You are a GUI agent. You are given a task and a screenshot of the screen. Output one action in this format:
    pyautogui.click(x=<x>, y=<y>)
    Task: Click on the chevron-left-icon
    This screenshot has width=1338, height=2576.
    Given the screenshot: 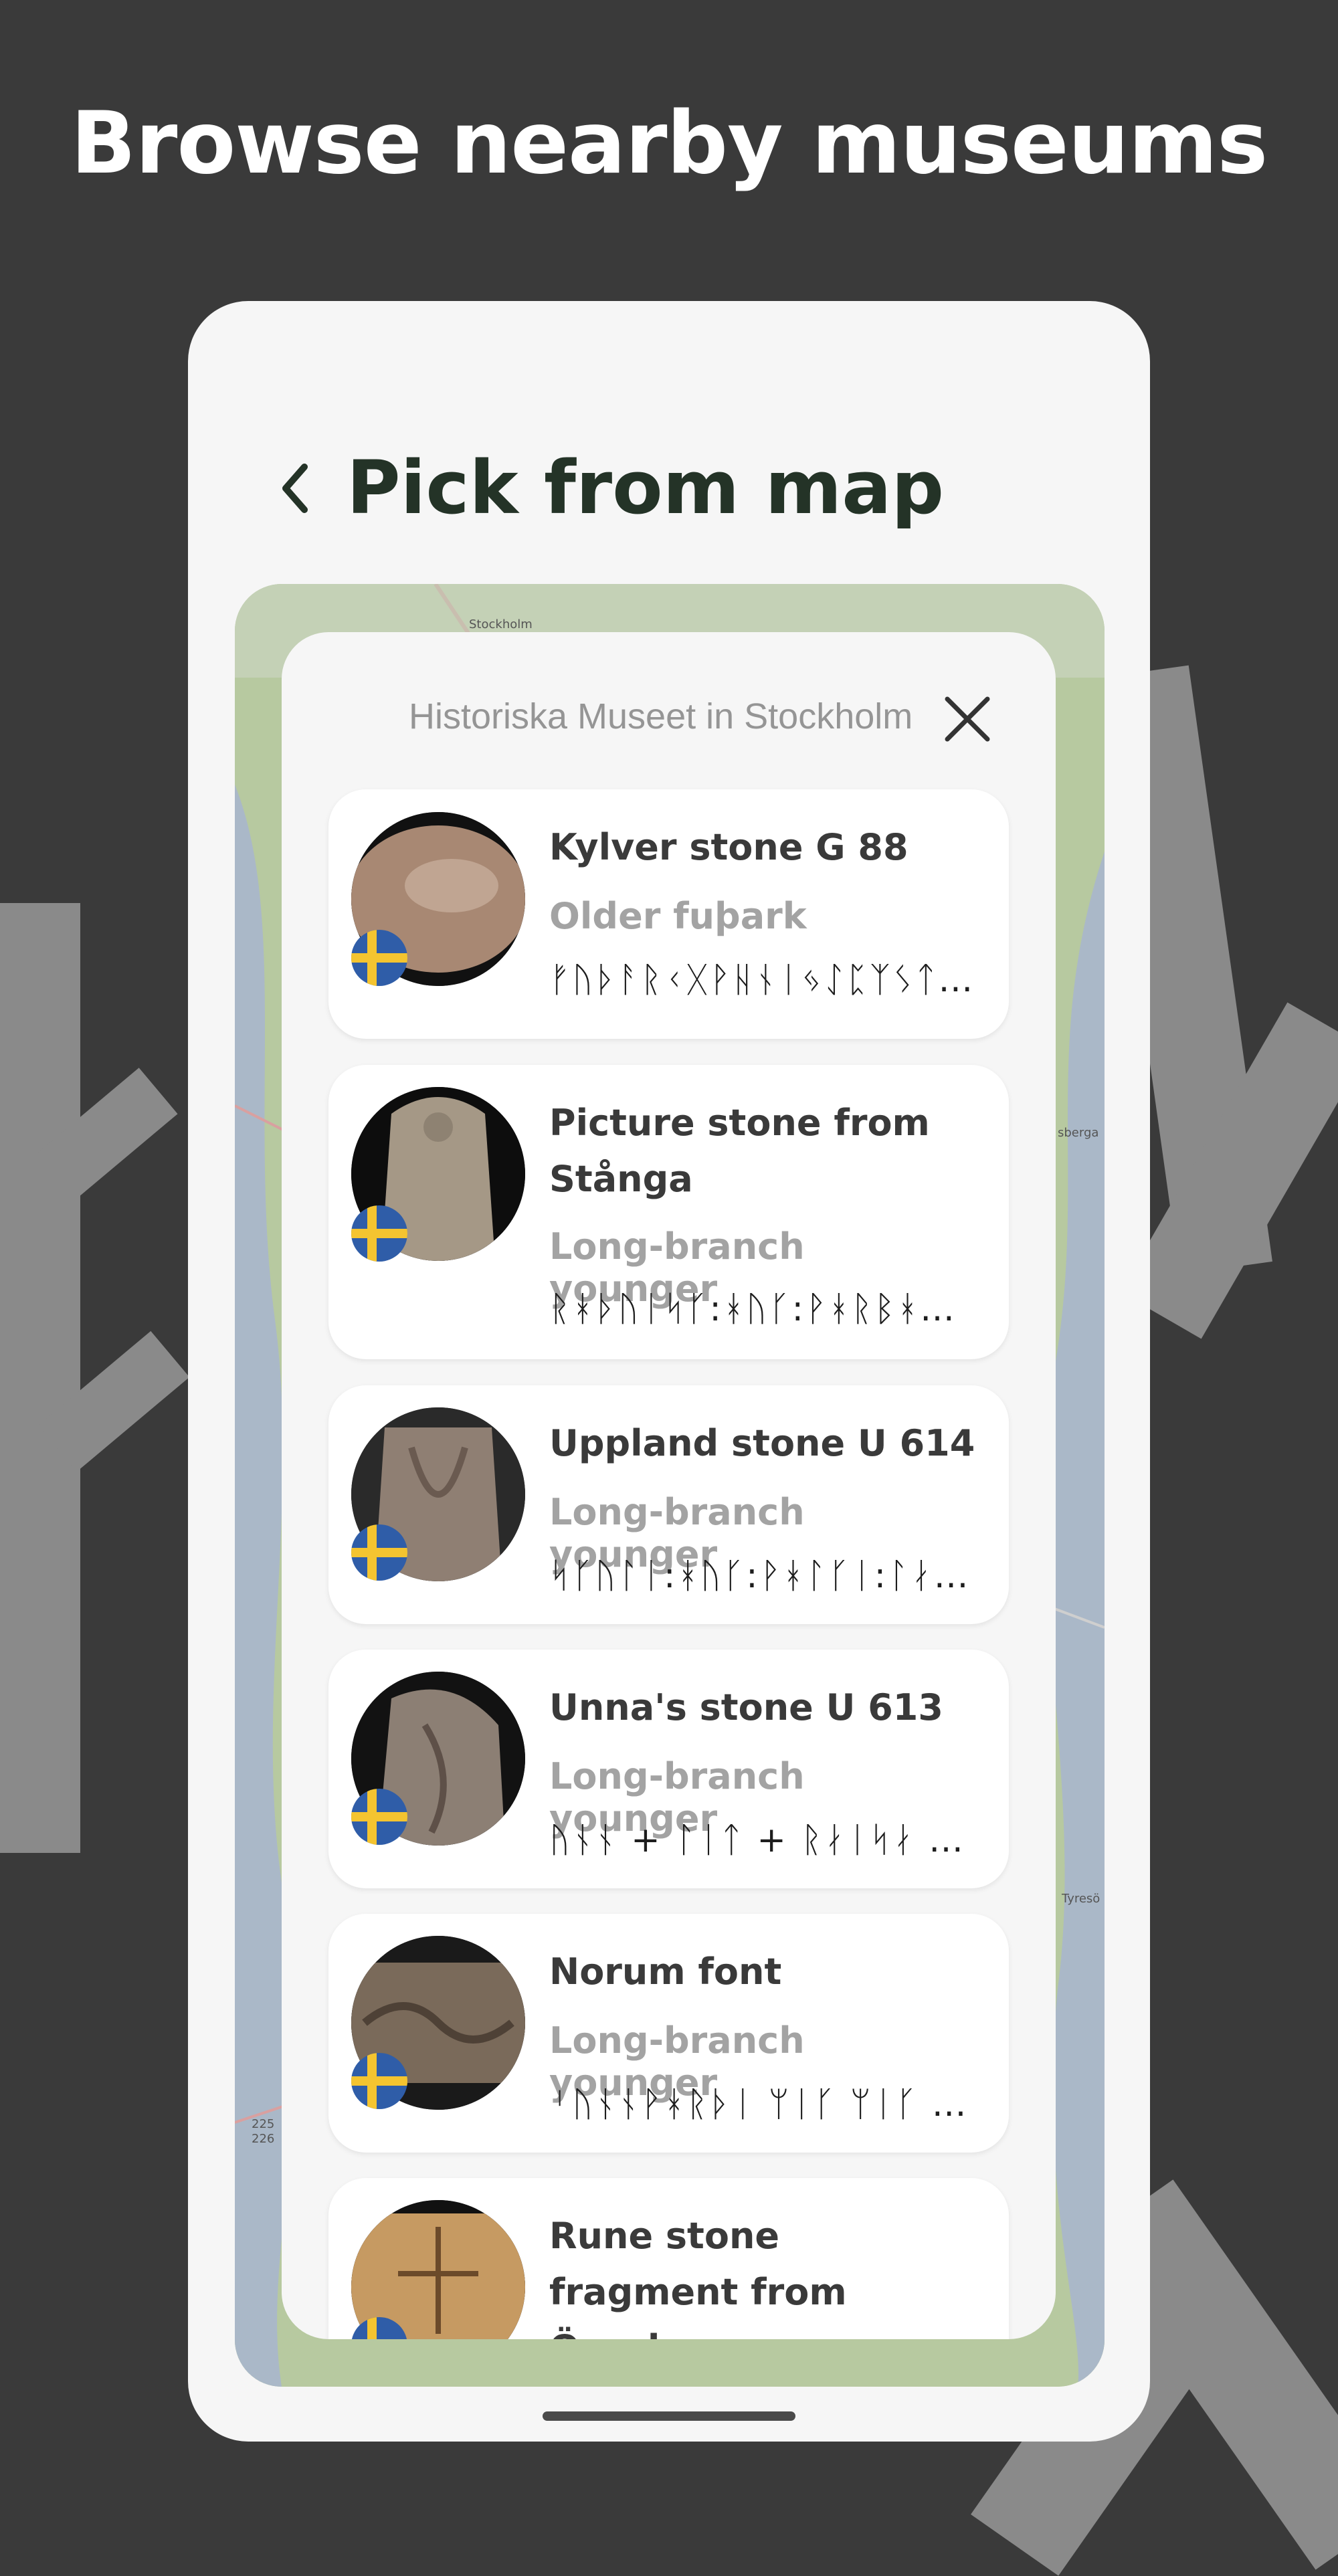 What is the action you would take?
    pyautogui.click(x=295, y=488)
    